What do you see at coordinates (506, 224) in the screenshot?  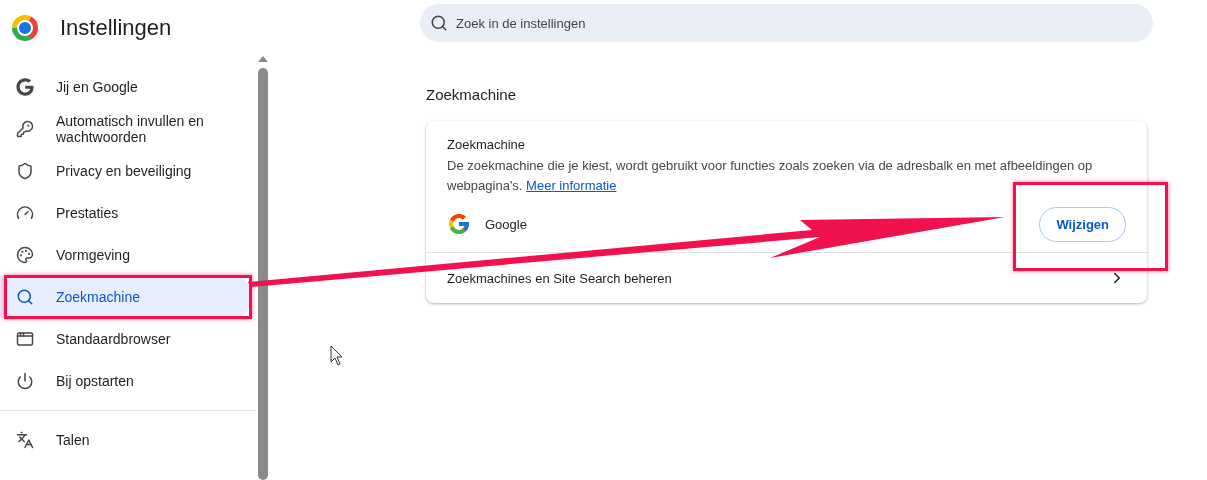 I see `engine-name: Google` at bounding box center [506, 224].